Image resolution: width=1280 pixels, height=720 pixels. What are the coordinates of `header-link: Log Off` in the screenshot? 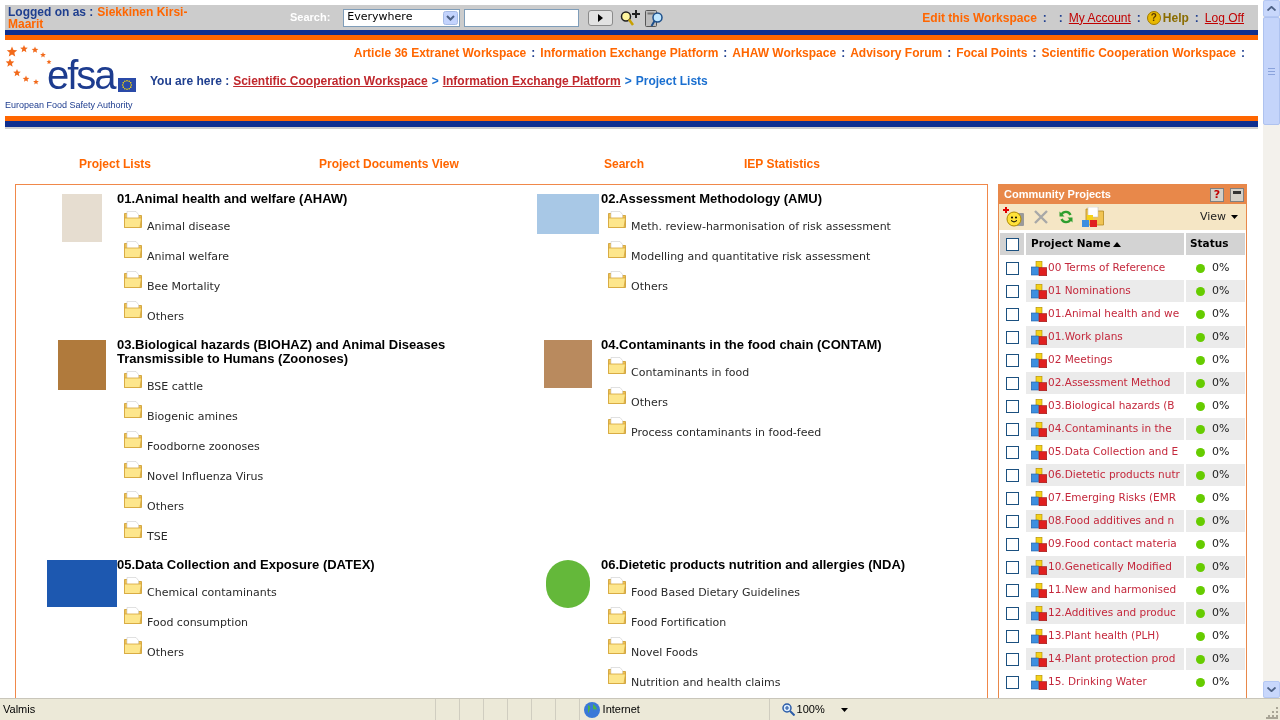 It's located at (1224, 17).